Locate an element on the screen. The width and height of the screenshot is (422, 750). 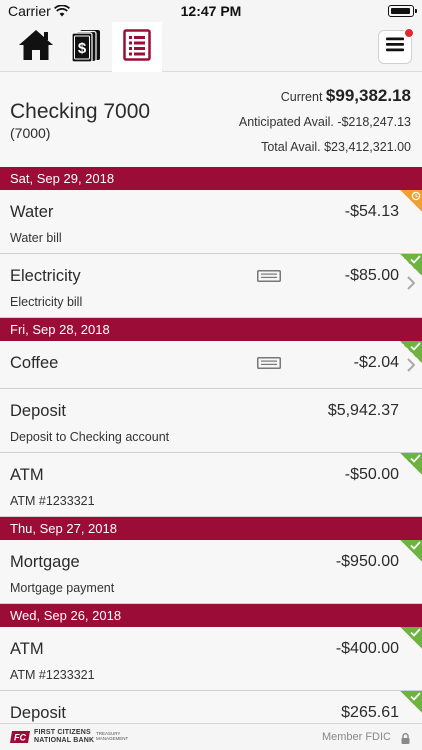
home-icon is located at coordinates (36, 47).